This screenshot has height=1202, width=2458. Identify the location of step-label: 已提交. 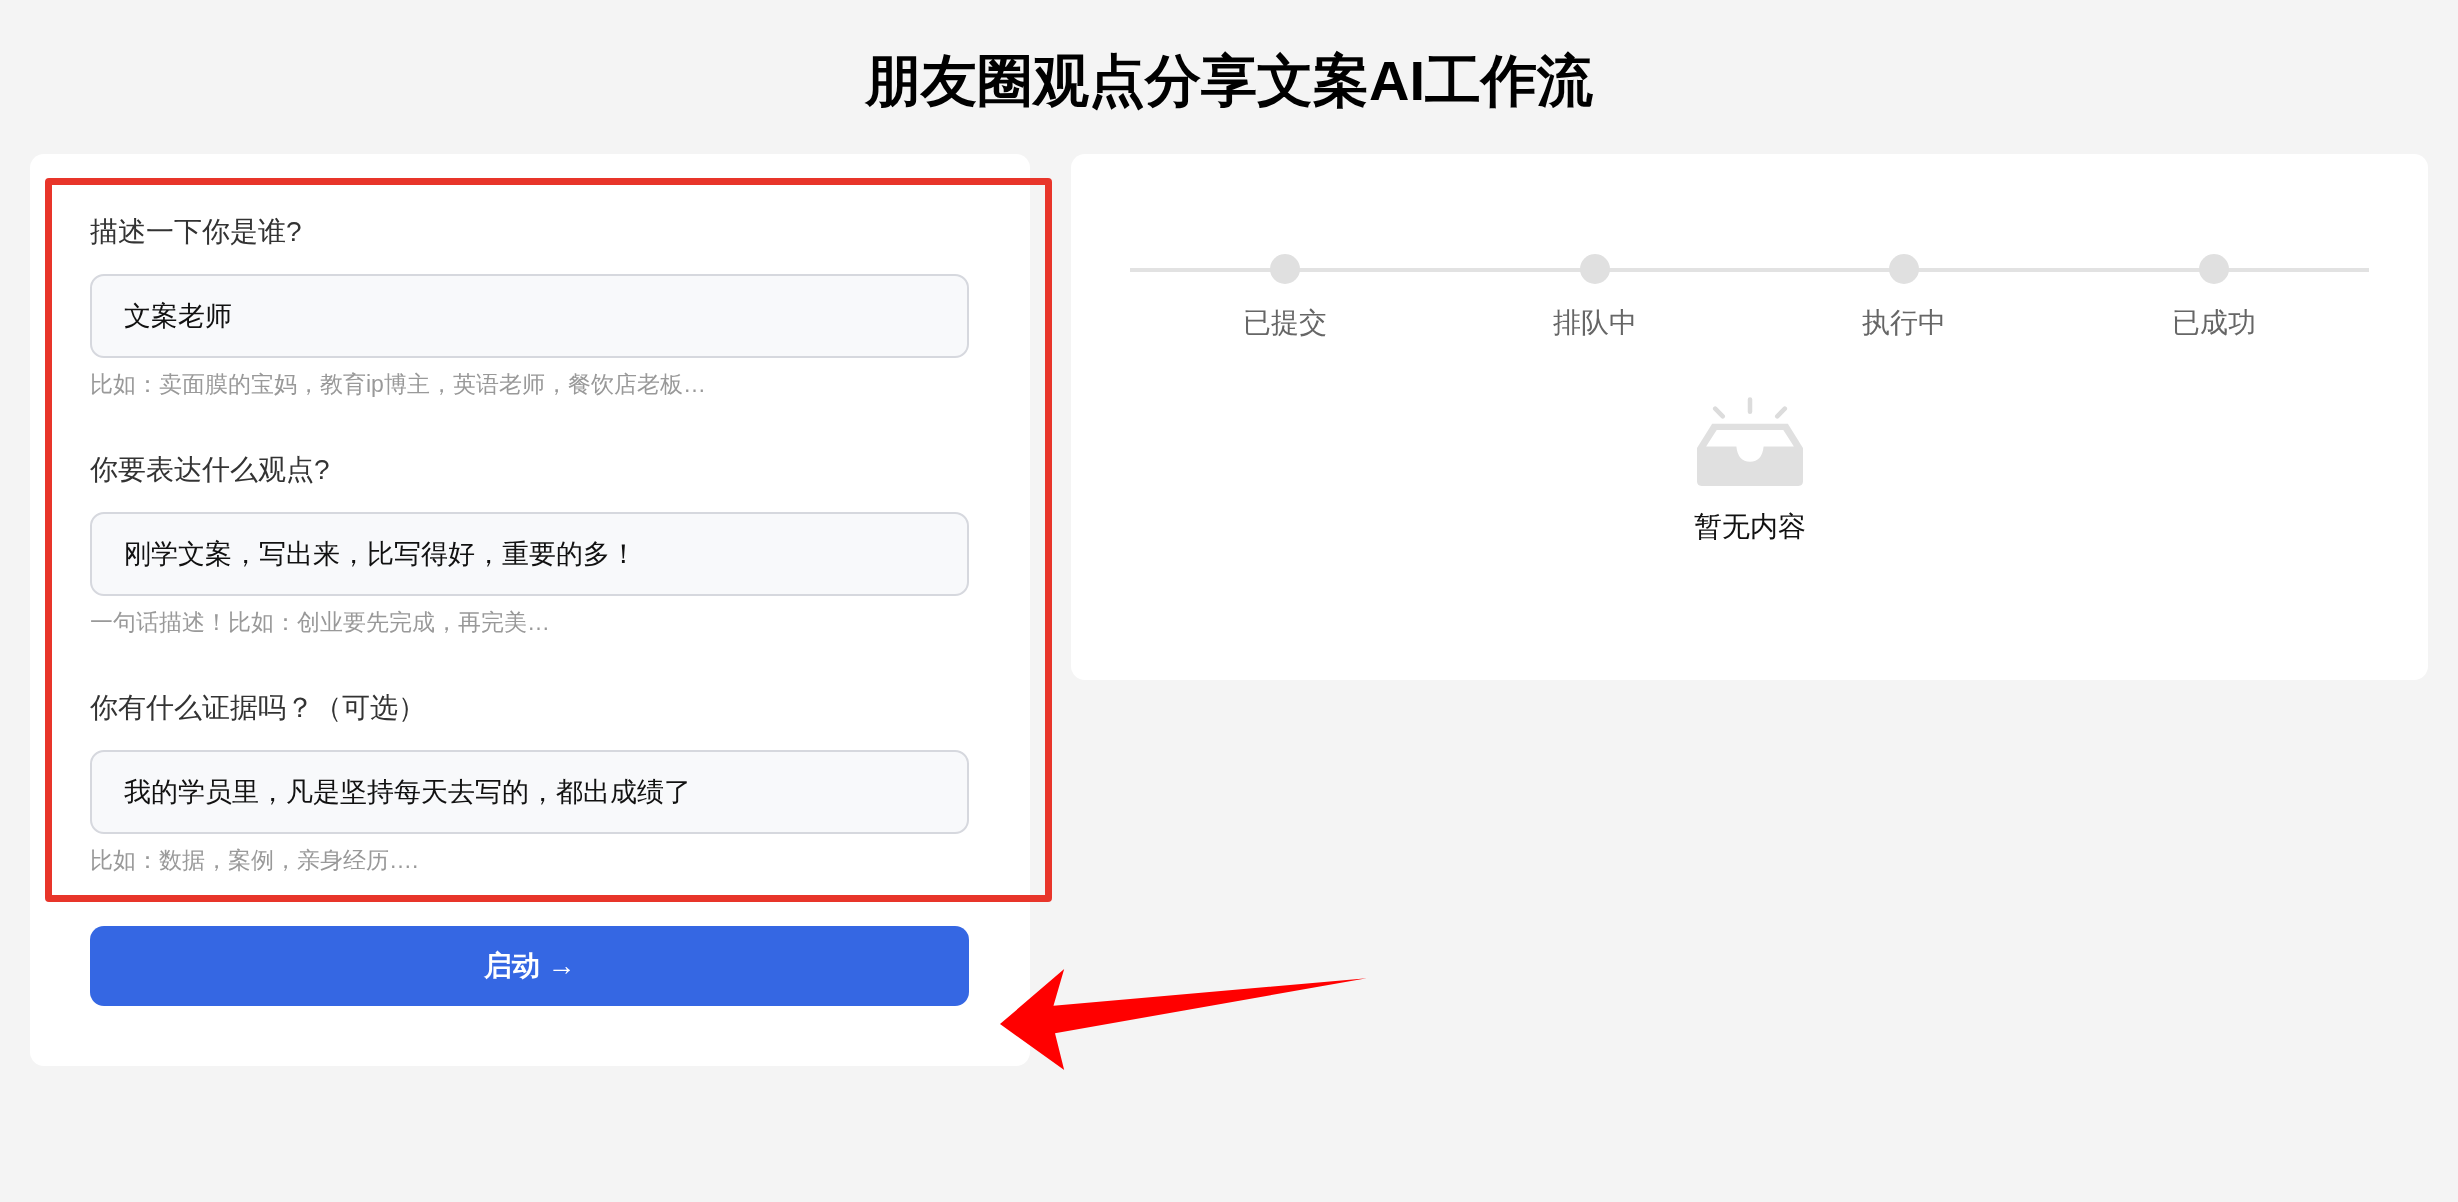
(1284, 323).